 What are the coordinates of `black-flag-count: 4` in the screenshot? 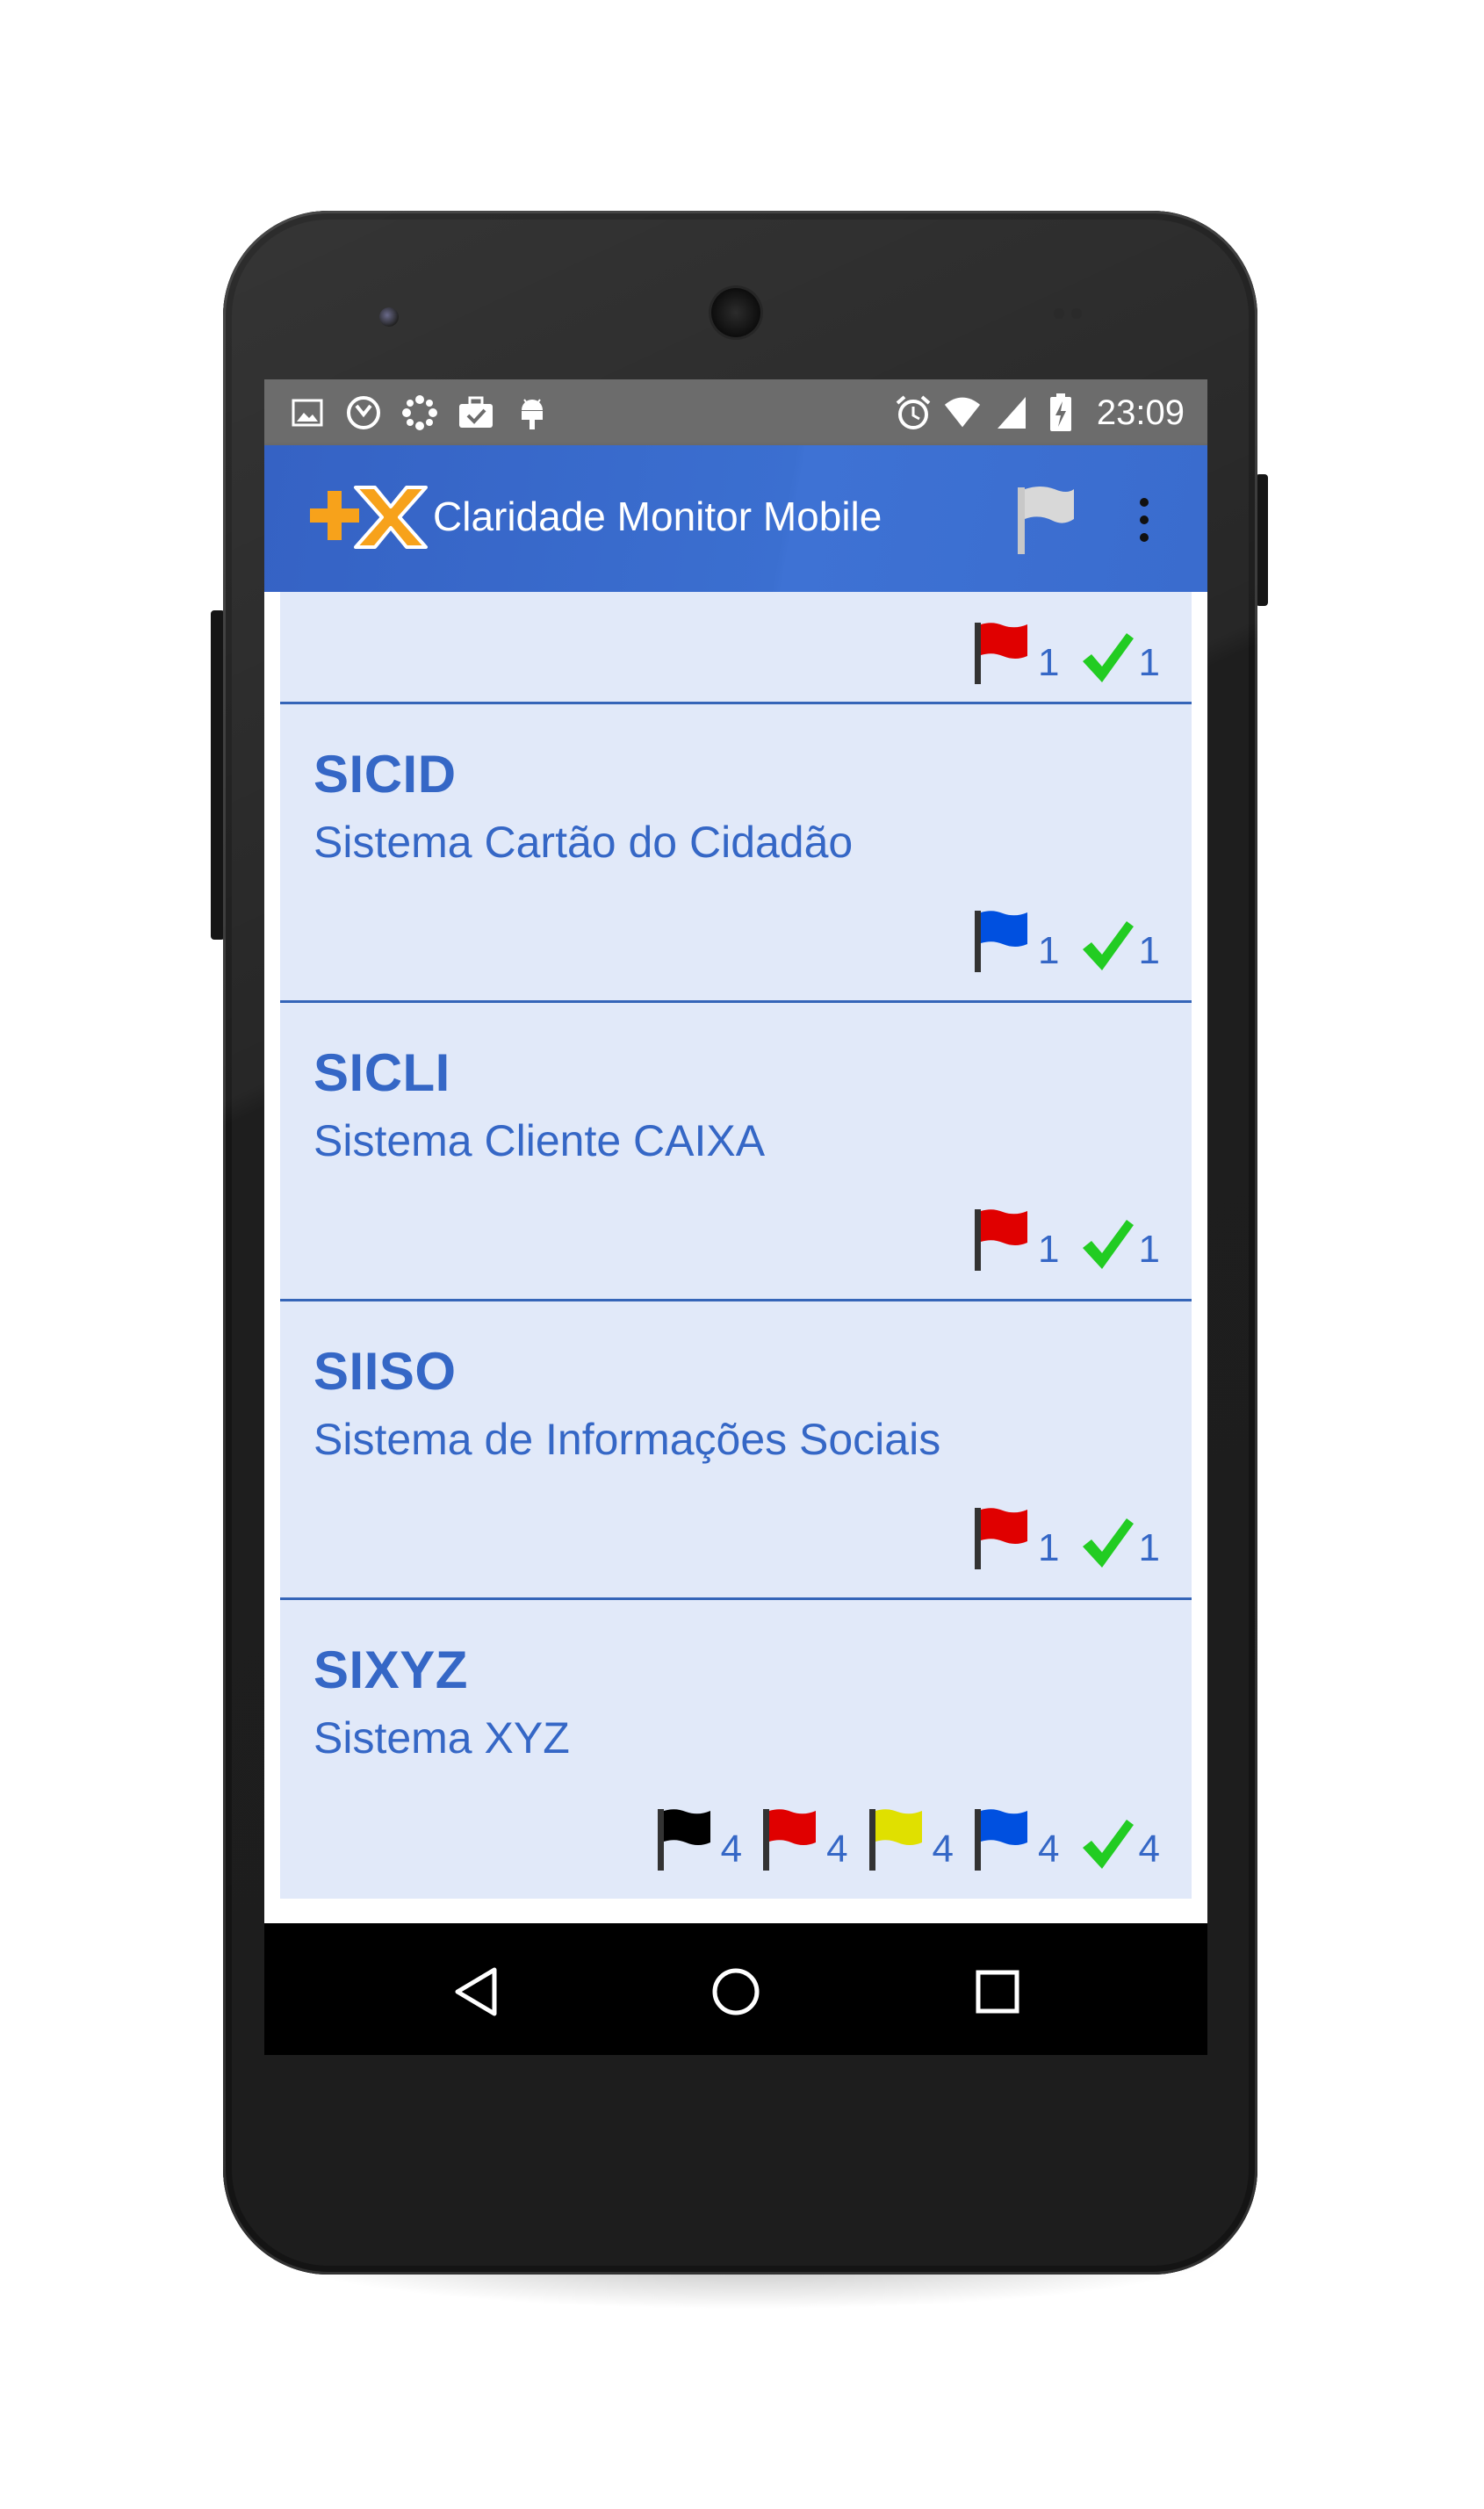 It's located at (731, 1849).